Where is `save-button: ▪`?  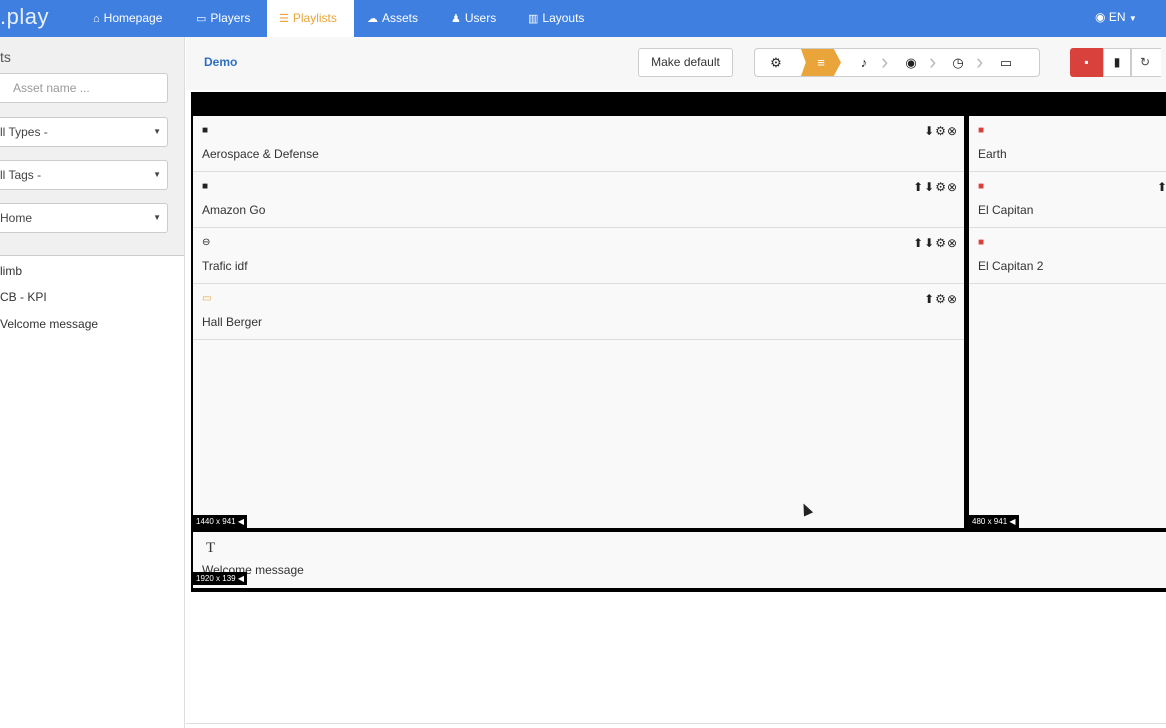 save-button: ▪ is located at coordinates (1086, 62).